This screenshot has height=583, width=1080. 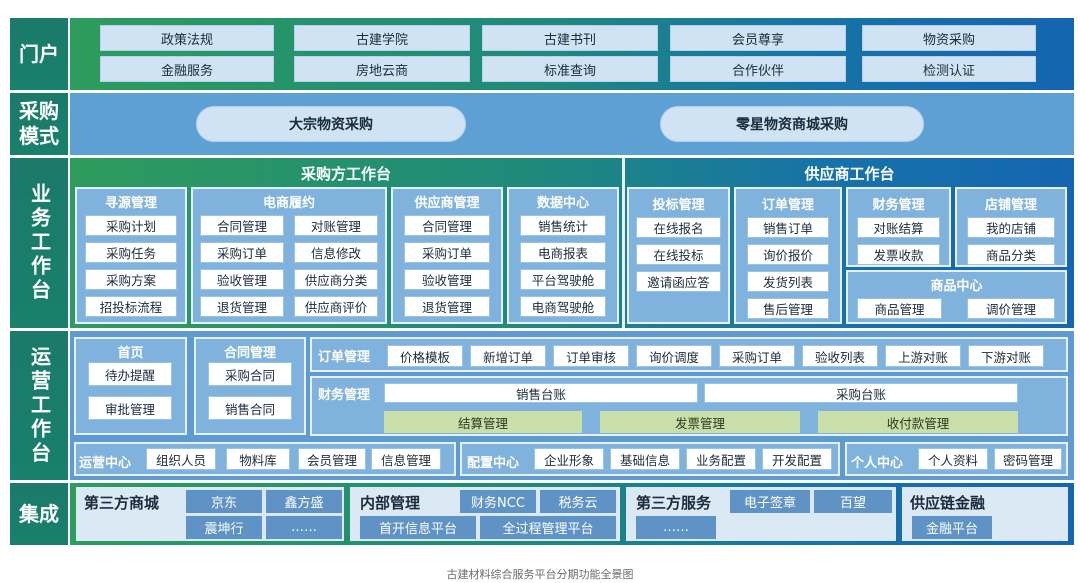 What do you see at coordinates (721, 459) in the screenshot?
I see `config-center-item: 业务配置` at bounding box center [721, 459].